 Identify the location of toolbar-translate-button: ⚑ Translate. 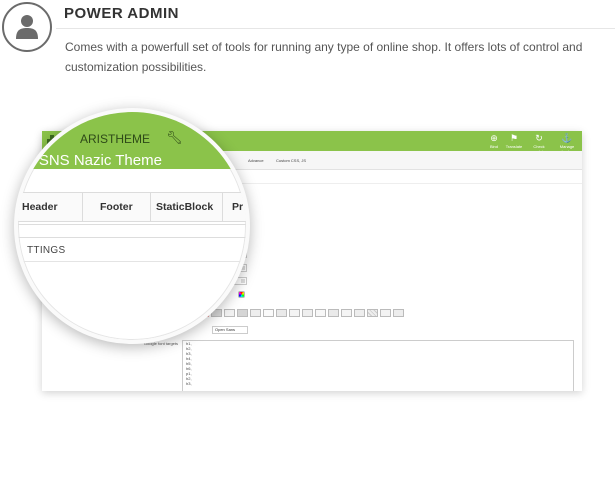
(514, 141).